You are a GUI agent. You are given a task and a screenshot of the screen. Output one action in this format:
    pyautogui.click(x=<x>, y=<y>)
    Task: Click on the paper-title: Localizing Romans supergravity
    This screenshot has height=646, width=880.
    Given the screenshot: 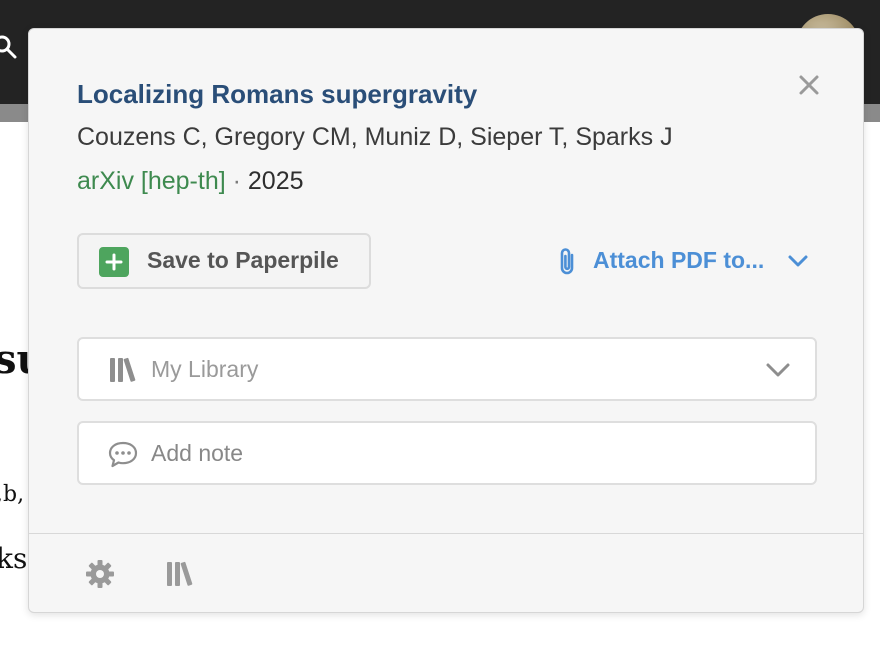 What is the action you would take?
    pyautogui.click(x=277, y=94)
    